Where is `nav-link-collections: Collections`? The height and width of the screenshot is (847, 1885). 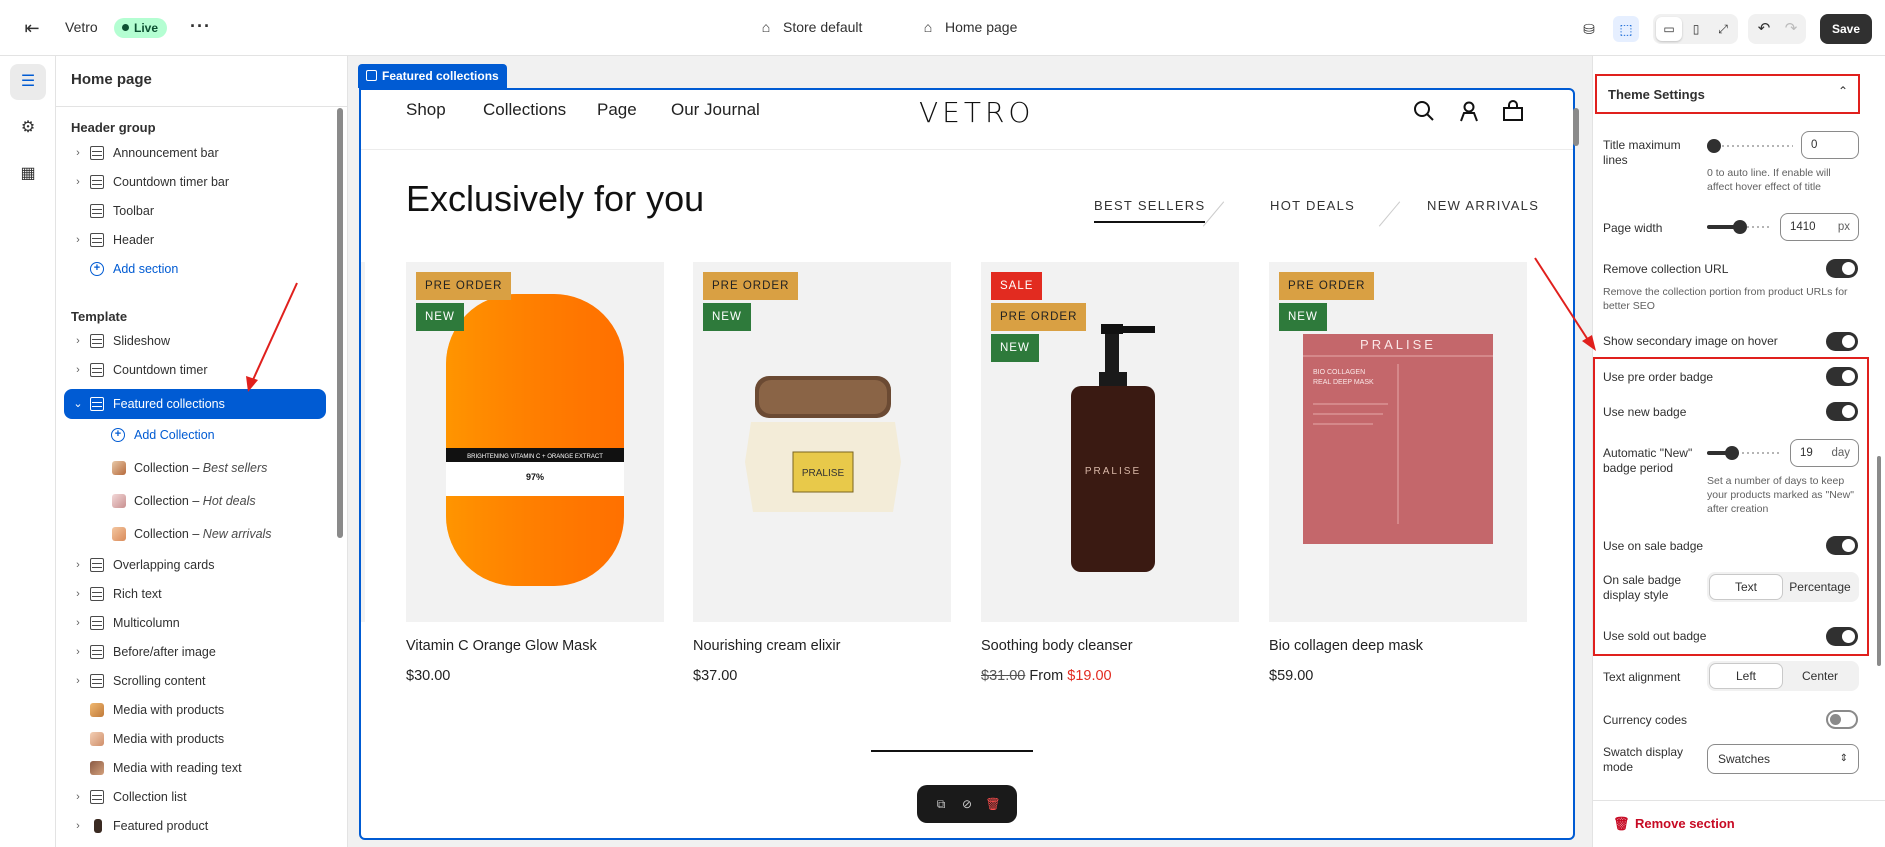 nav-link-collections: Collections is located at coordinates (524, 110).